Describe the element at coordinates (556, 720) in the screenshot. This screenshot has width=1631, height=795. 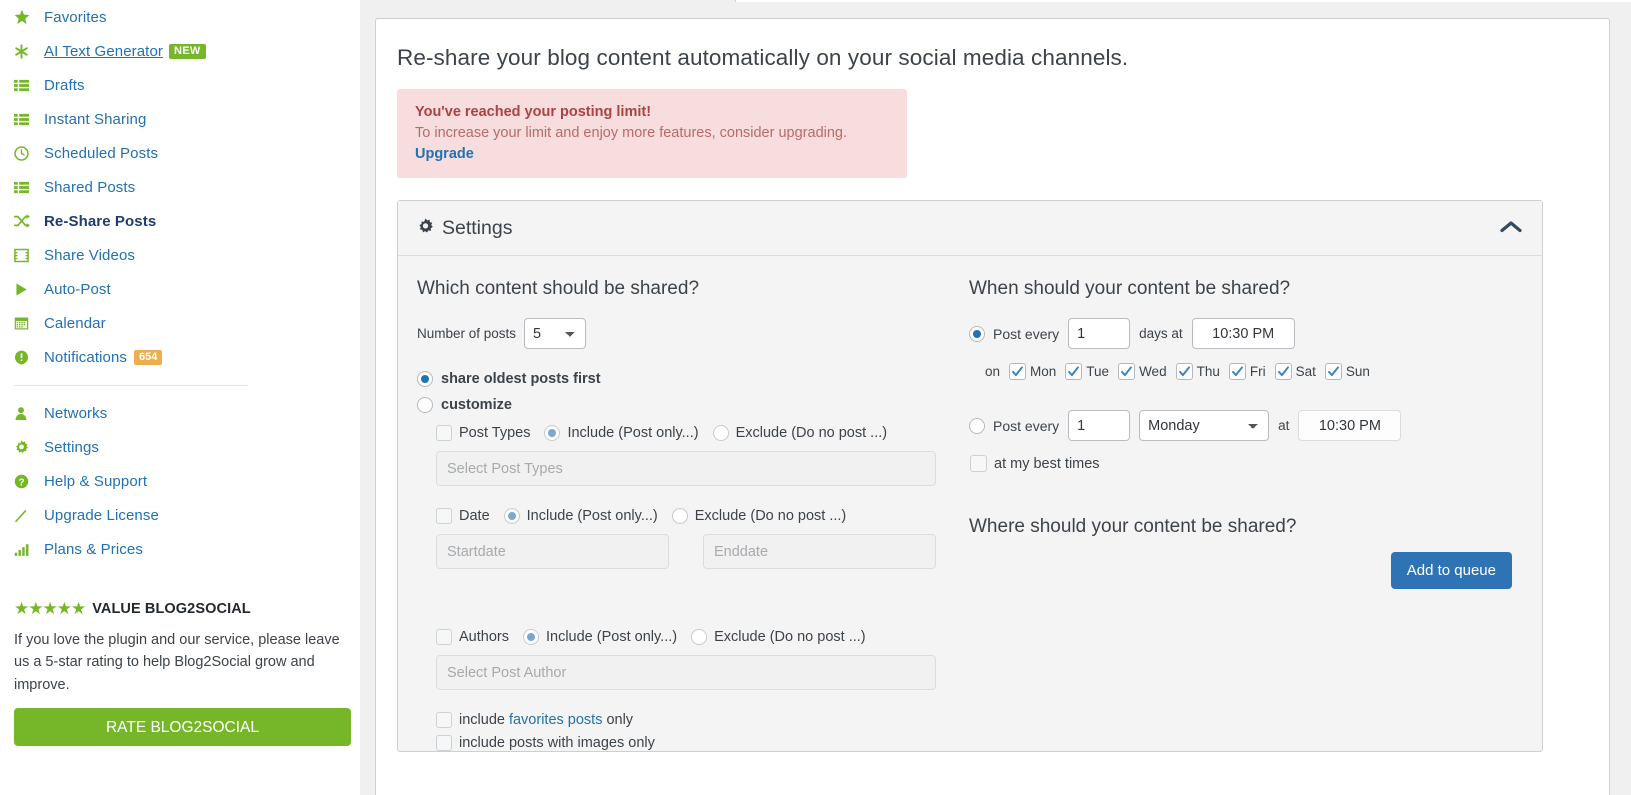
I see `favorites-posts-link: favorites posts` at that location.